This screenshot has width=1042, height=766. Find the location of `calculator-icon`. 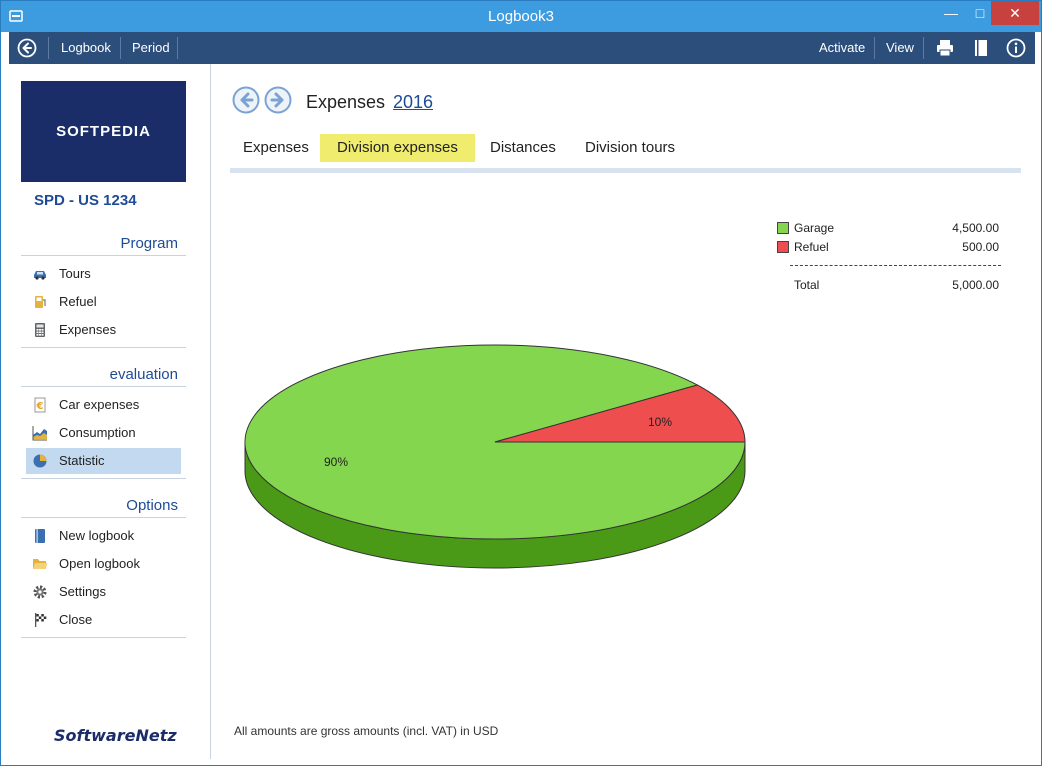

calculator-icon is located at coordinates (40, 330).